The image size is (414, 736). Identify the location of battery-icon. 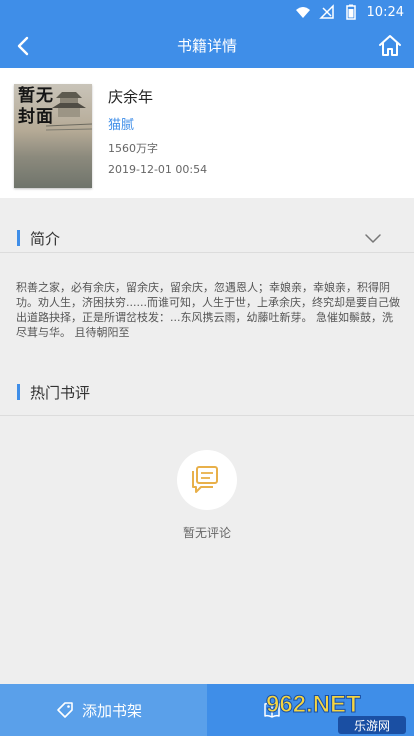
(350, 12).